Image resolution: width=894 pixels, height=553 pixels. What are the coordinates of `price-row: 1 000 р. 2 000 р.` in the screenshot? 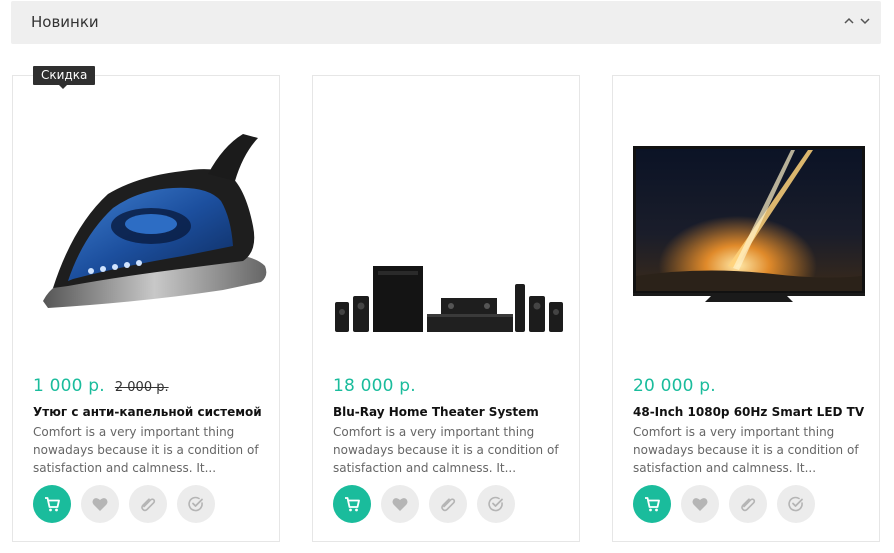 It's located at (101, 386).